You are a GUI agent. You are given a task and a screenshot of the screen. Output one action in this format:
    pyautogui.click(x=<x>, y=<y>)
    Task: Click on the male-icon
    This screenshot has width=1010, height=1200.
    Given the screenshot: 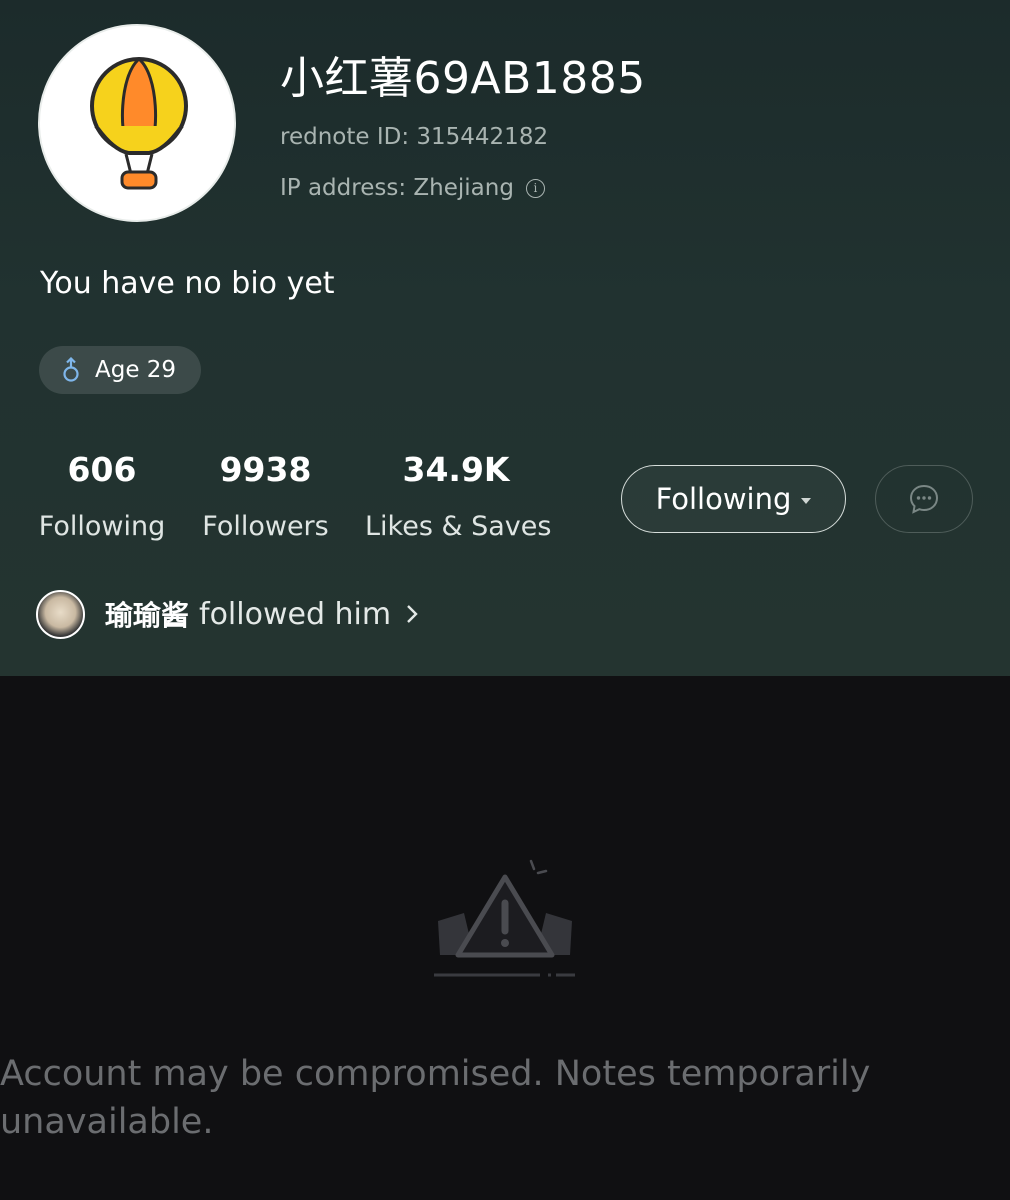 What is the action you would take?
    pyautogui.click(x=71, y=369)
    